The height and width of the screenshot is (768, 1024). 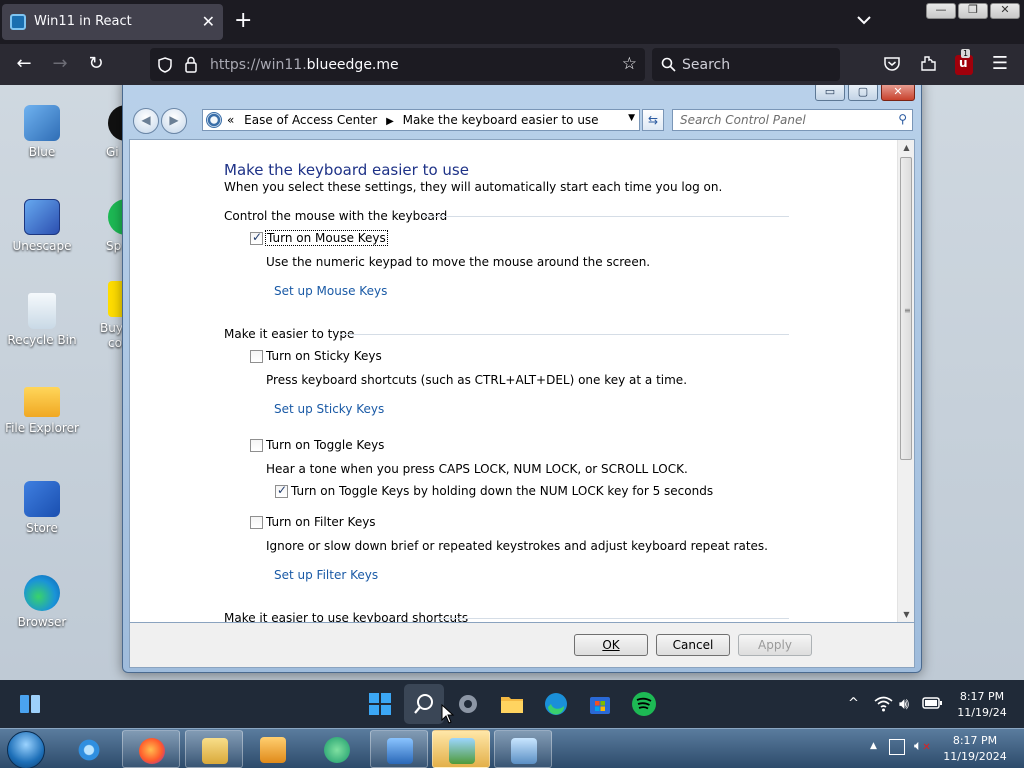 I want to click on pocket-icon, so click(x=892, y=64).